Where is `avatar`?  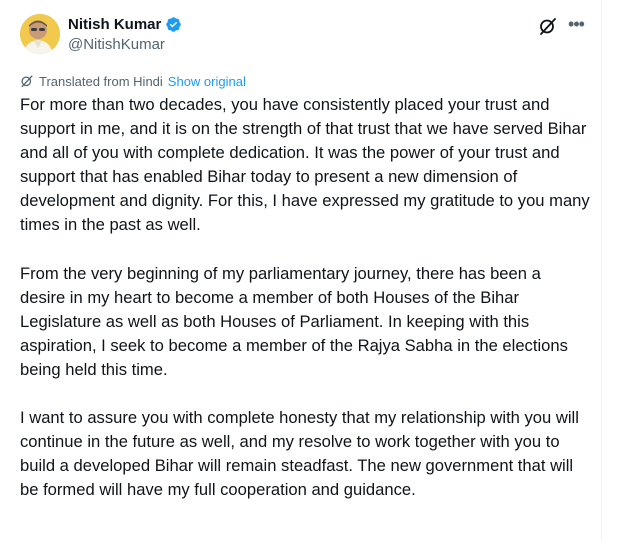 avatar is located at coordinates (40, 34).